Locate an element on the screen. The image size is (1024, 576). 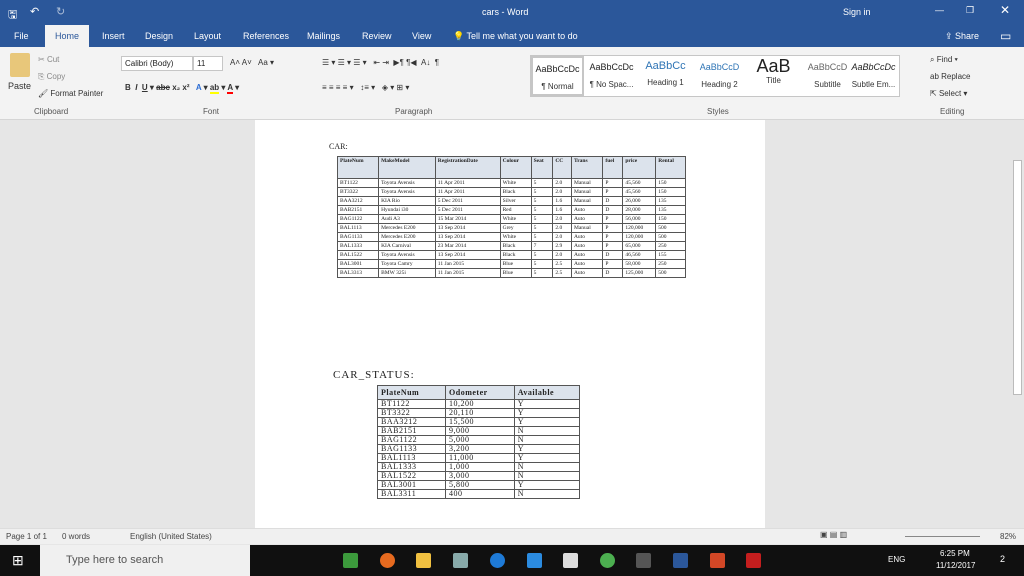
table-cell: Toyota Camry is located at coordinates (407, 264).